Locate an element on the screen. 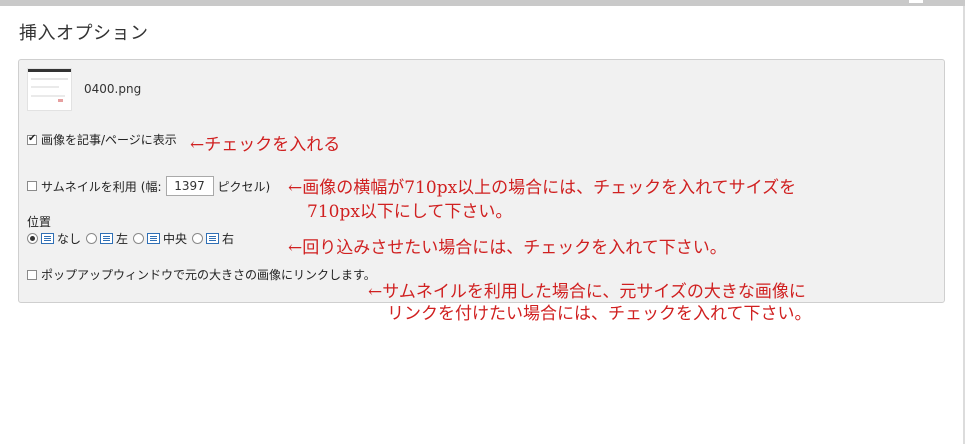 Image resolution: width=965 pixels, height=444 pixels. position-left-label: 左 is located at coordinates (122, 239).